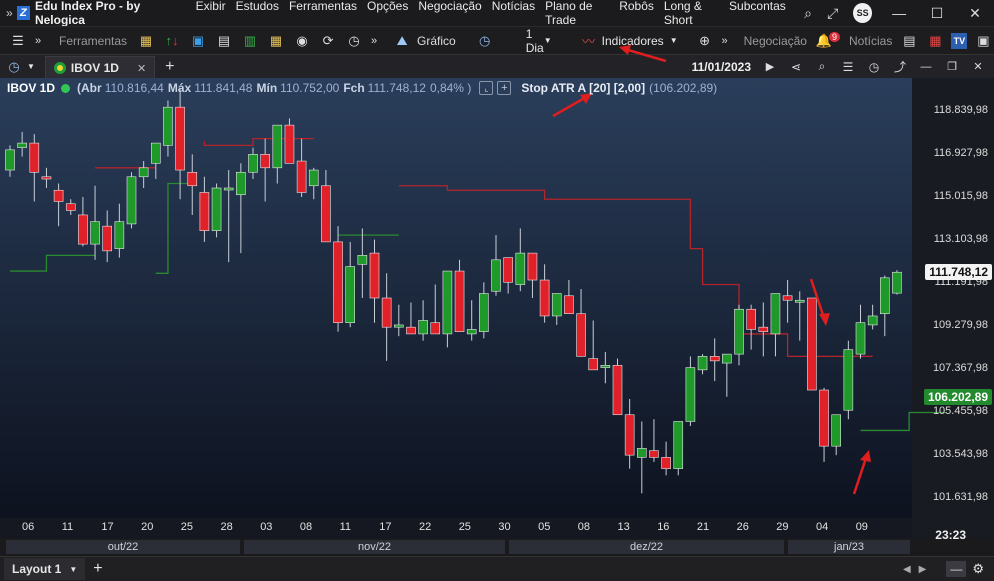  Describe the element at coordinates (935, 41) in the screenshot. I see `report-icon: ▦` at that location.